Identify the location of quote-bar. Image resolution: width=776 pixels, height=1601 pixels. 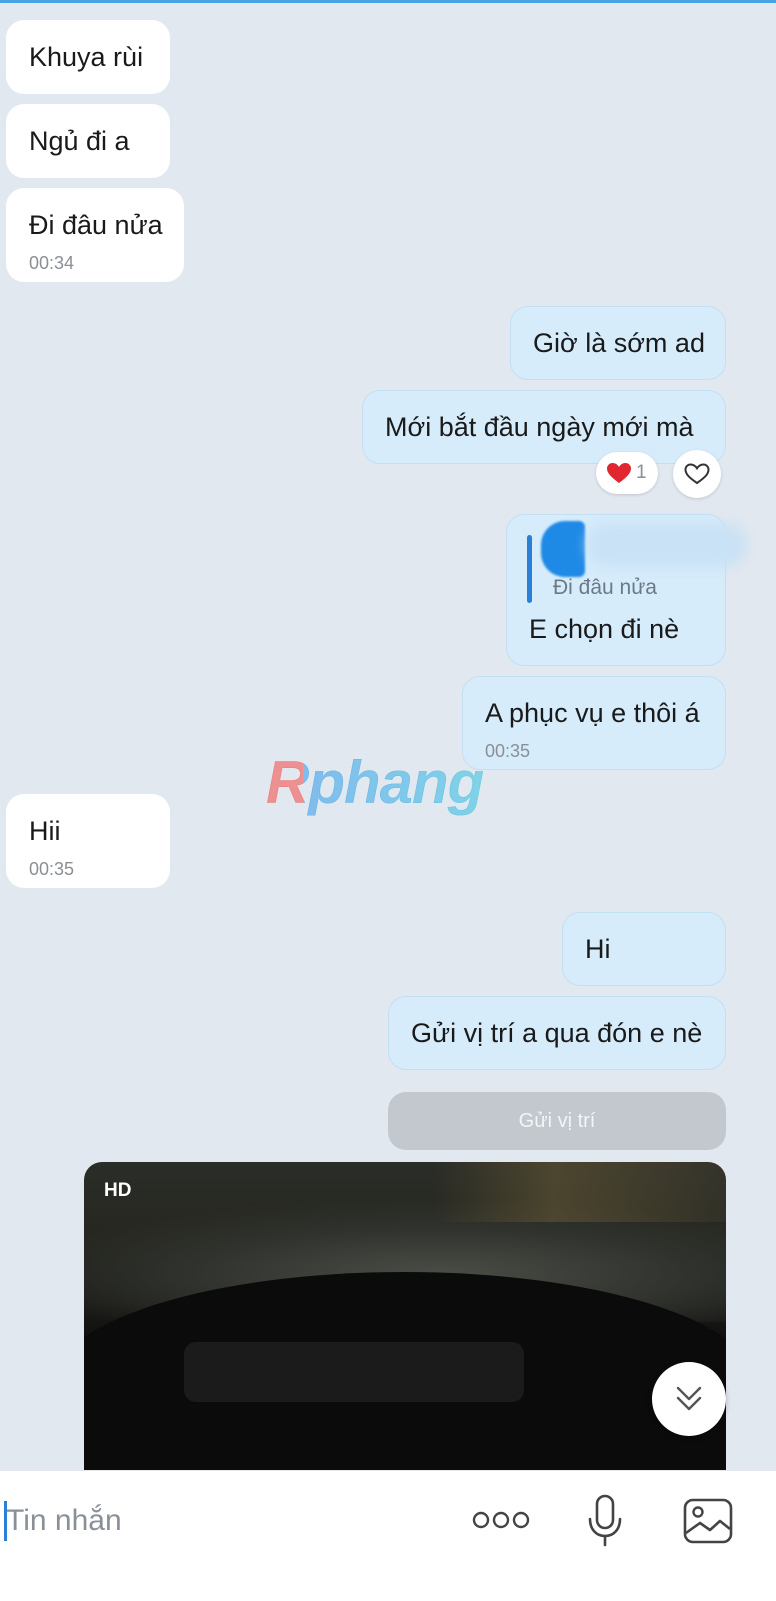
(529, 569).